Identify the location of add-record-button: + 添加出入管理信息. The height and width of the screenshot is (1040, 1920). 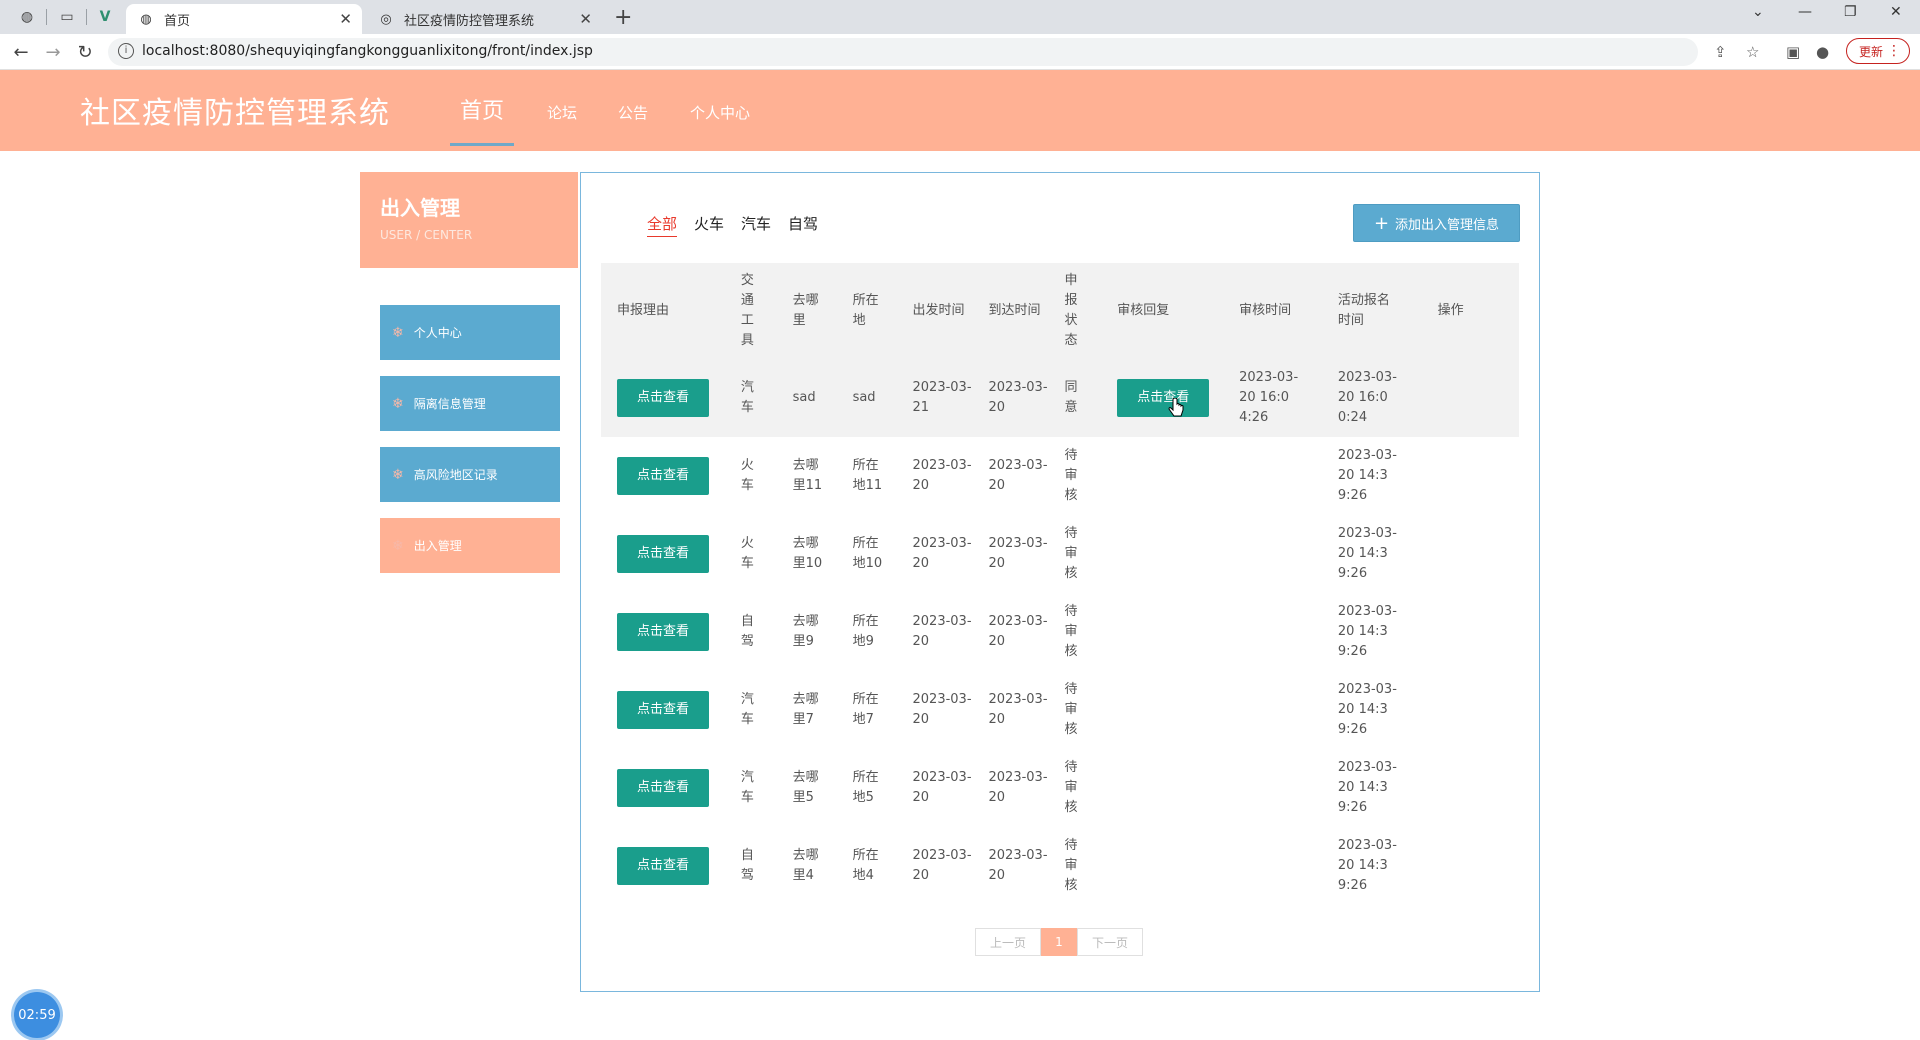
(1436, 223).